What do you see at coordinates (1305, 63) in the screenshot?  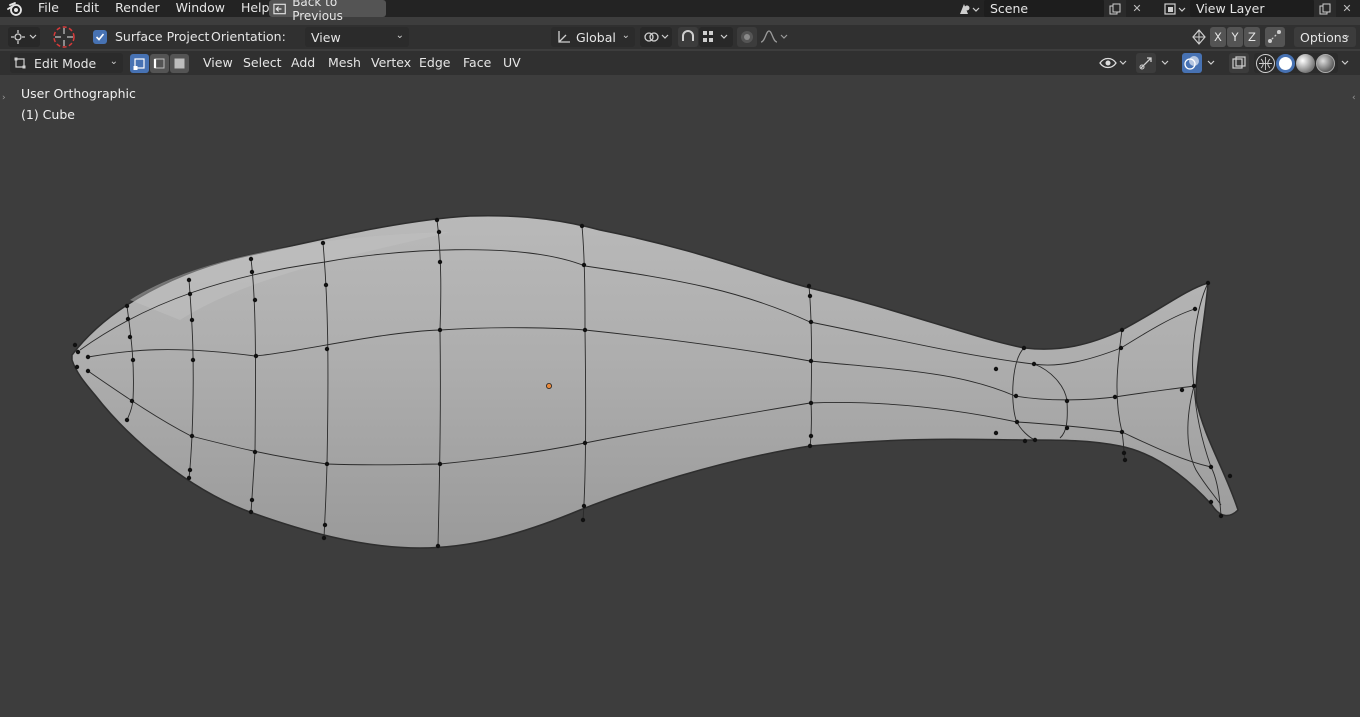 I see `material-shading-icon` at bounding box center [1305, 63].